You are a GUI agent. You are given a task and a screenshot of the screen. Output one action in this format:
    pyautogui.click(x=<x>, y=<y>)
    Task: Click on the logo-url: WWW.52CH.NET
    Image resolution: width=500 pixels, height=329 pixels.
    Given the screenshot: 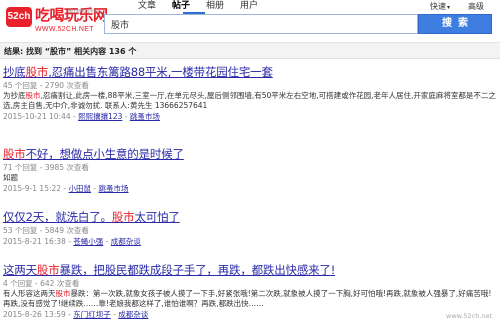 What is the action you would take?
    pyautogui.click(x=64, y=29)
    